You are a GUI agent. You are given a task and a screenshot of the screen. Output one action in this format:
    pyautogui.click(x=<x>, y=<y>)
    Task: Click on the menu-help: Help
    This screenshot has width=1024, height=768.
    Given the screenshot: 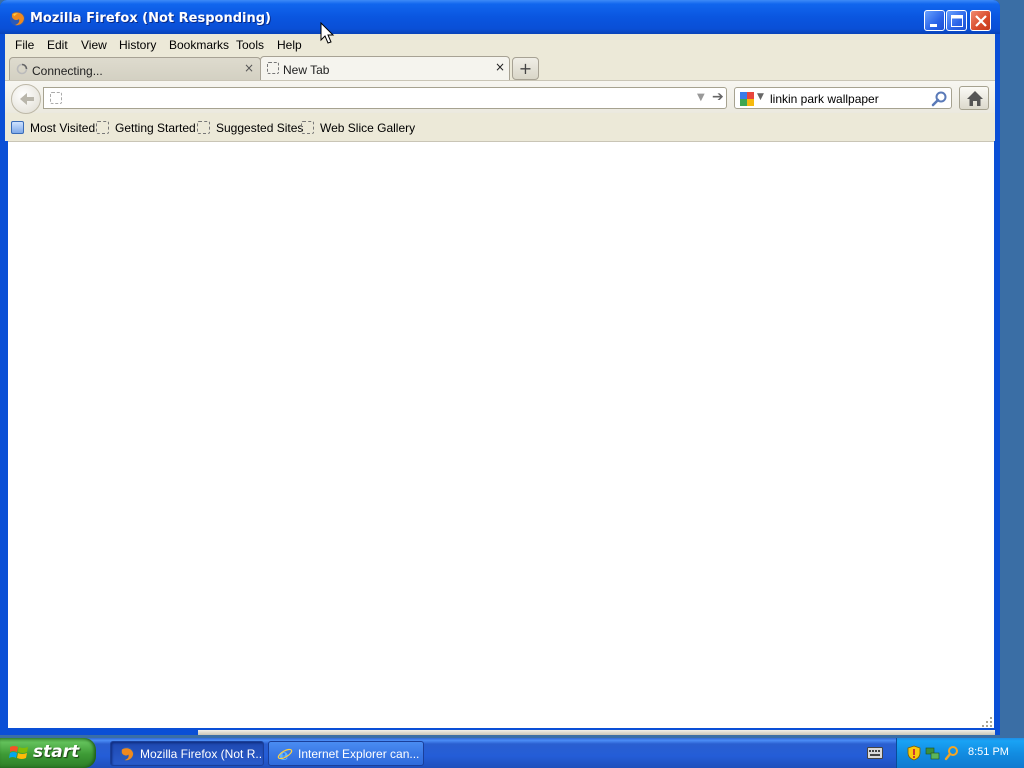 What is the action you would take?
    pyautogui.click(x=289, y=45)
    